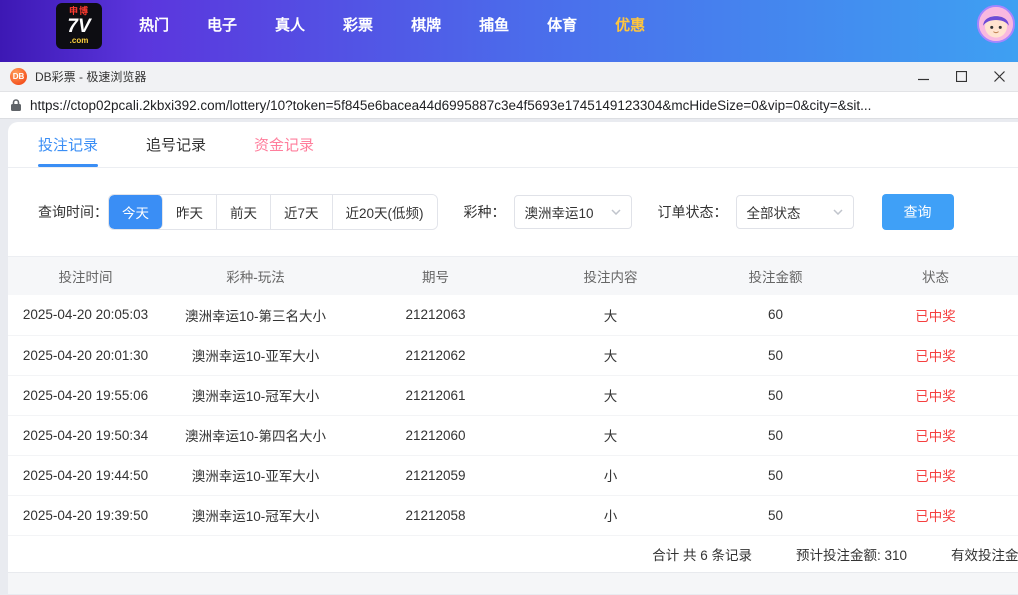 This screenshot has height=595, width=1018. What do you see at coordinates (513, 145) in the screenshot?
I see `tab-bar: 投注记录 追号记录 资金记录` at bounding box center [513, 145].